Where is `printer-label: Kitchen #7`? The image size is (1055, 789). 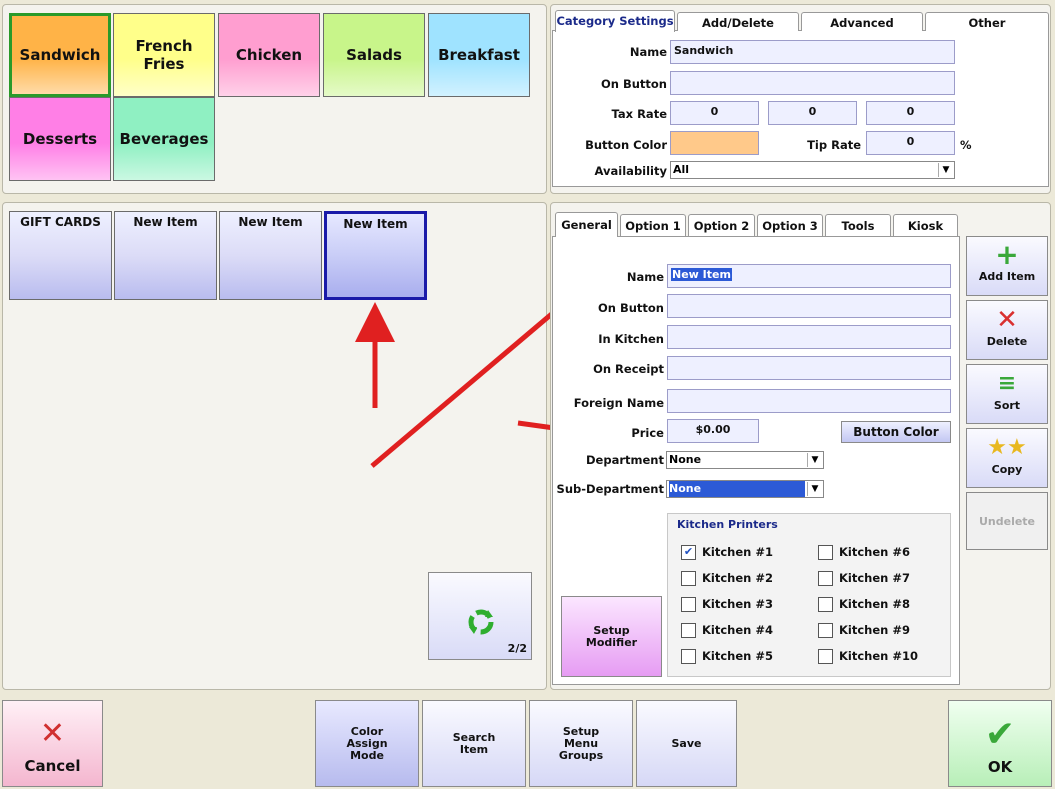 printer-label: Kitchen #7 is located at coordinates (874, 578).